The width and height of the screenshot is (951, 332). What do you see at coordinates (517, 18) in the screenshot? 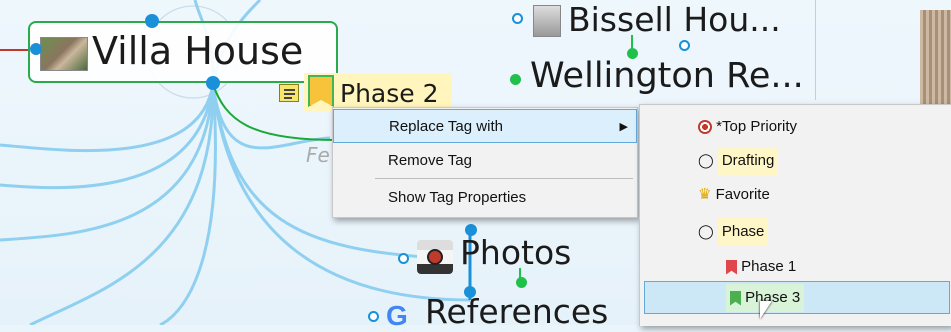
I see `bissell-handle` at bounding box center [517, 18].